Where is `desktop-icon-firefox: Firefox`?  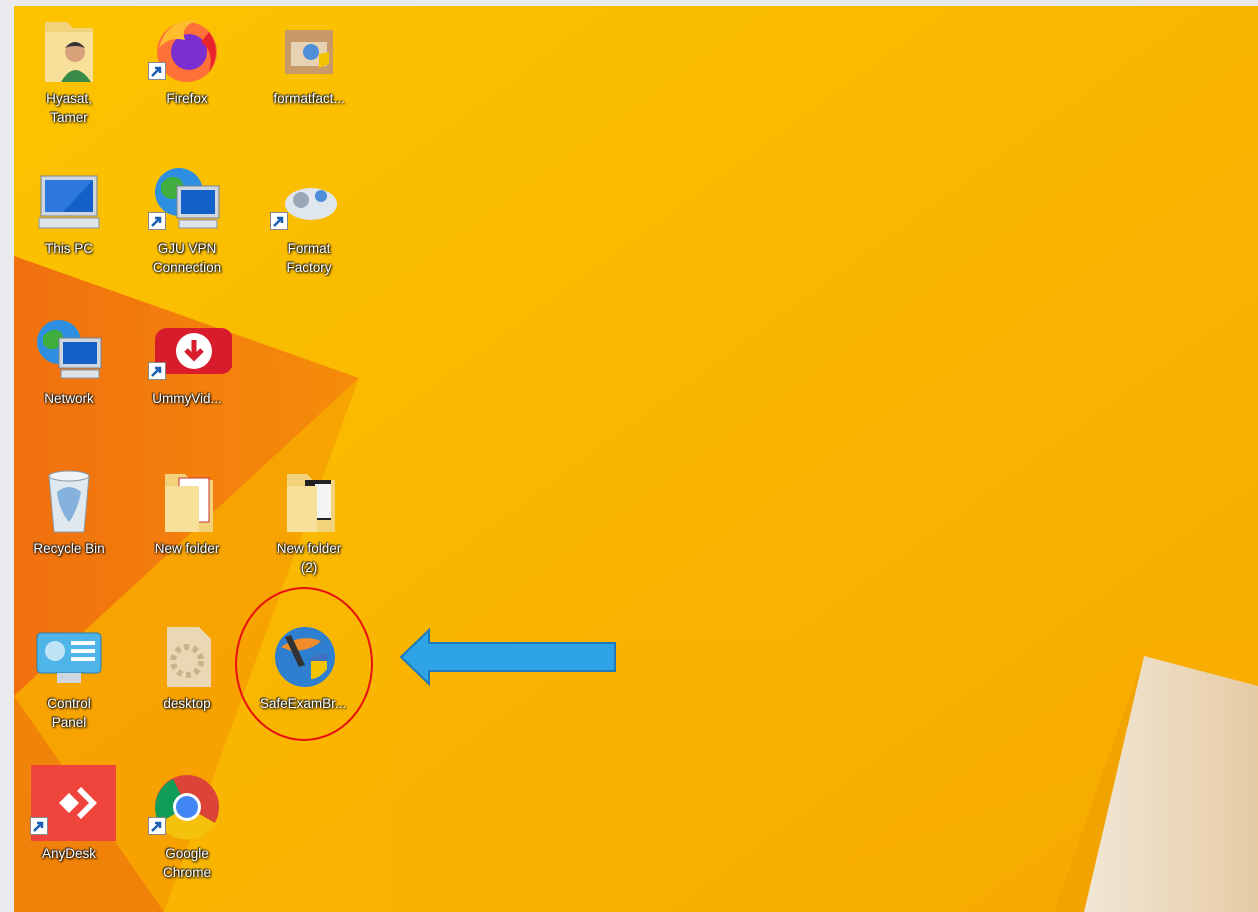
desktop-icon-firefox: Firefox is located at coordinates (187, 68).